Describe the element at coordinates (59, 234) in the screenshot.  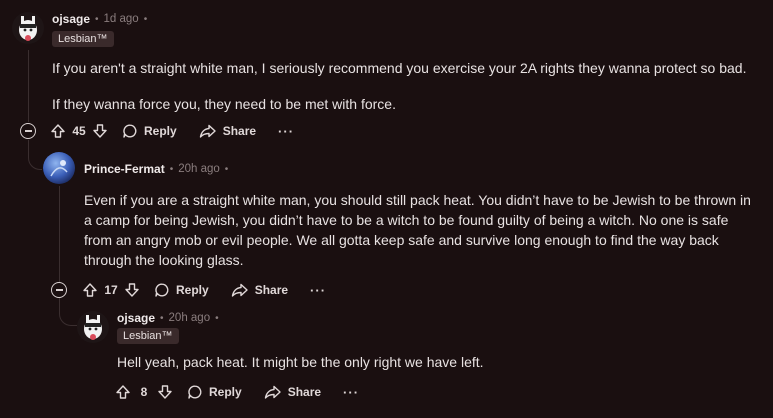
I see `thread-line-level2` at that location.